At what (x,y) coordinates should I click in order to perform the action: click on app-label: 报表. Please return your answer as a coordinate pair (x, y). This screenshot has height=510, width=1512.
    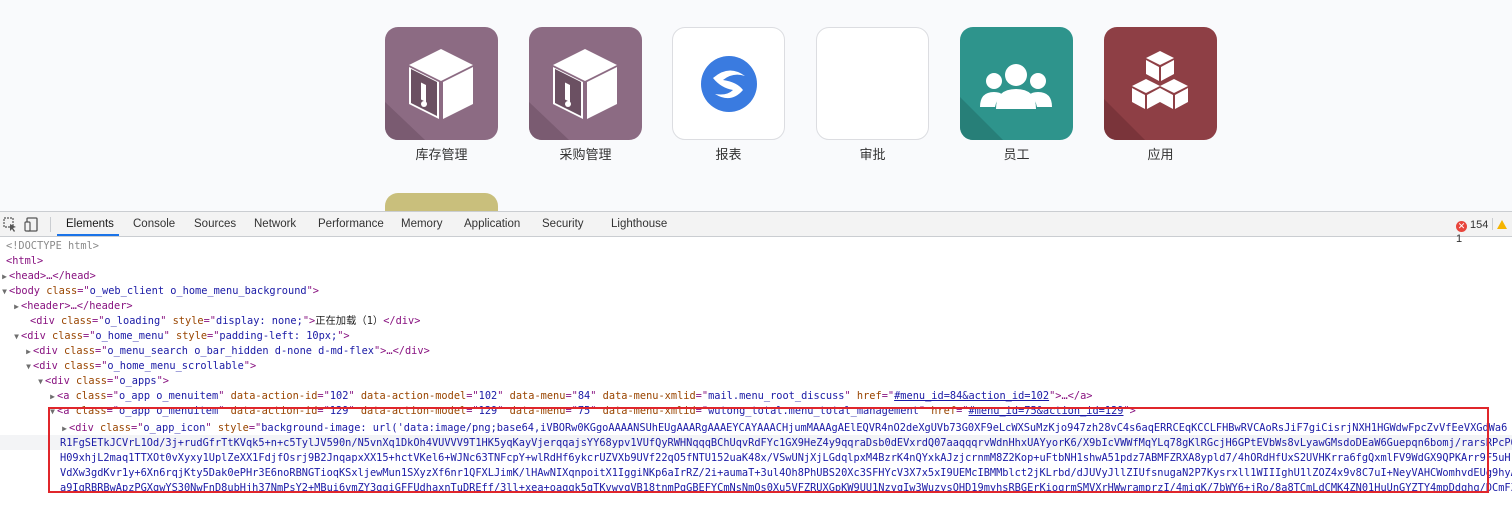
    Looking at the image, I should click on (728, 155).